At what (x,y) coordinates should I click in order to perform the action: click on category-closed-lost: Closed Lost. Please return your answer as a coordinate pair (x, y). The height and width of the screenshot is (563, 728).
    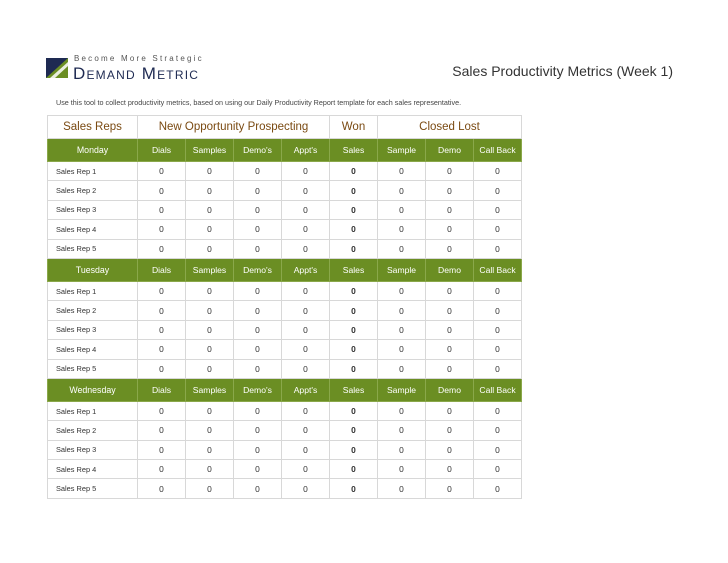
    Looking at the image, I should click on (450, 127).